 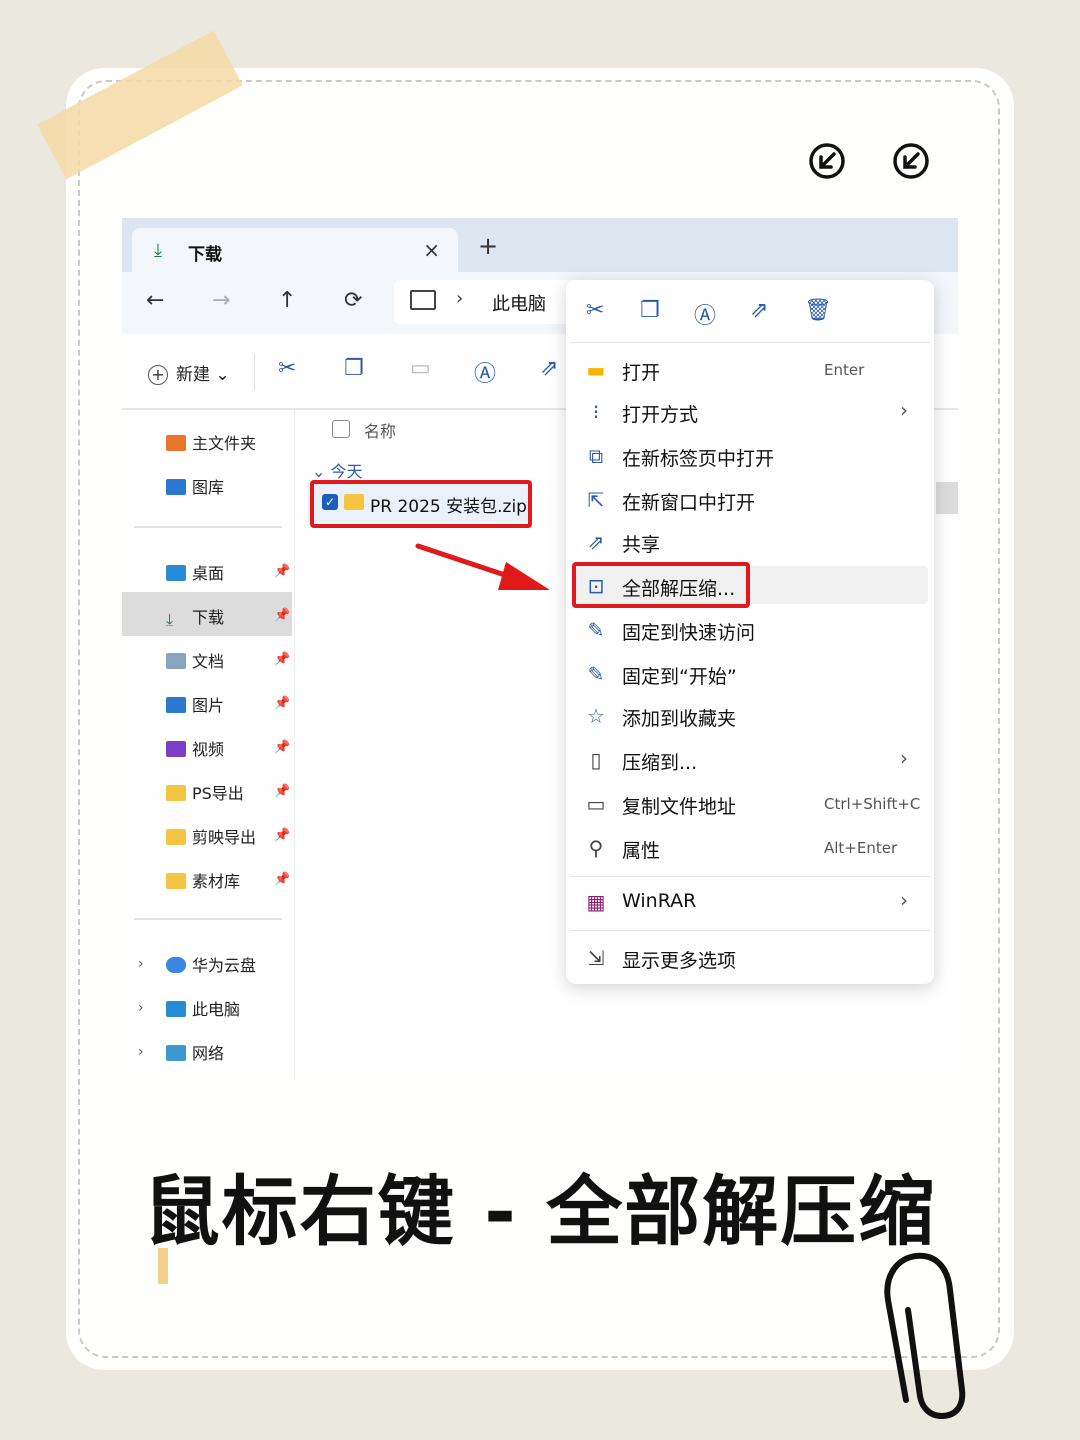 I want to click on menu-item-open-new-tab: ⧉ 在新标签页中打开, so click(x=750, y=456).